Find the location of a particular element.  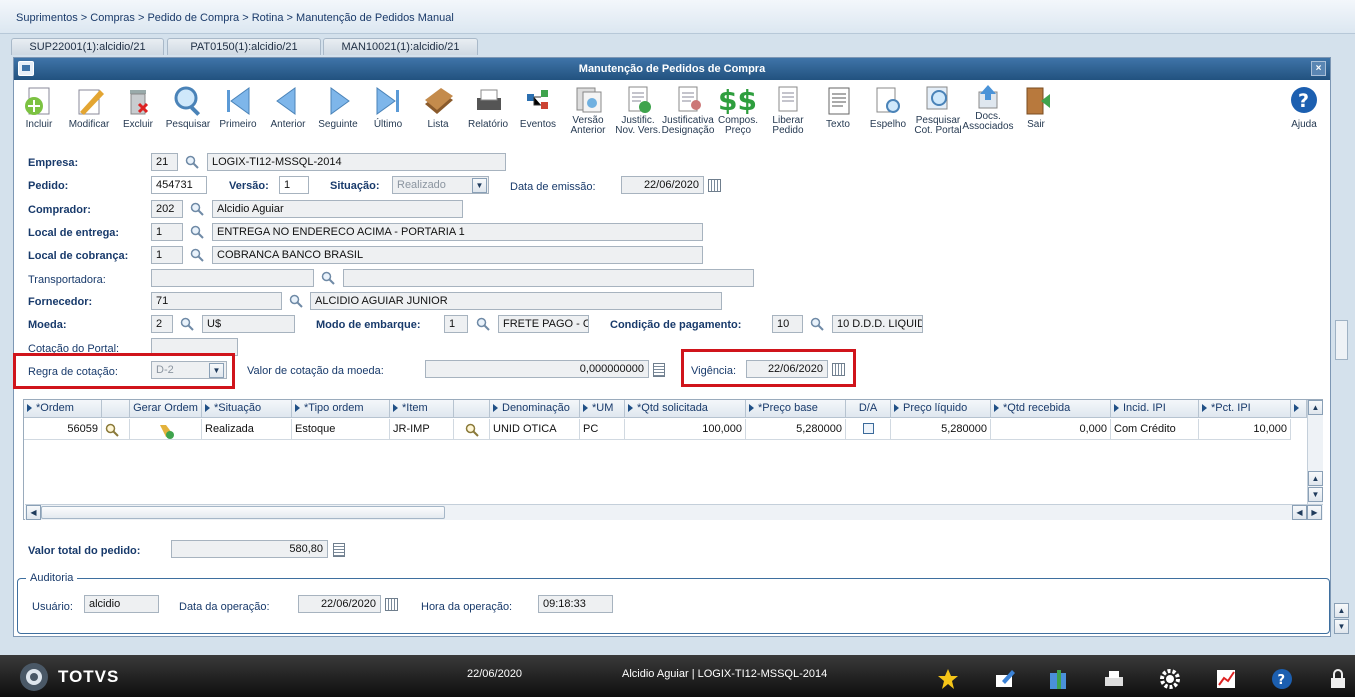

col-ordem: *Ordem is located at coordinates (63, 409).